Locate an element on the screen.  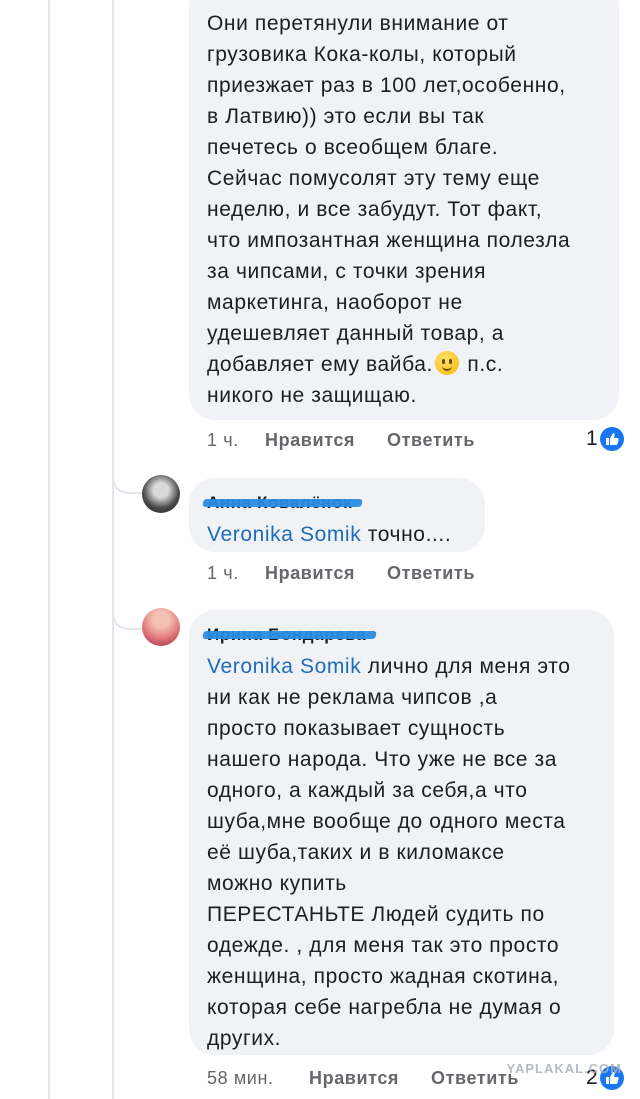
watermark: YAPLAKAL.COM is located at coordinates (564, 1068).